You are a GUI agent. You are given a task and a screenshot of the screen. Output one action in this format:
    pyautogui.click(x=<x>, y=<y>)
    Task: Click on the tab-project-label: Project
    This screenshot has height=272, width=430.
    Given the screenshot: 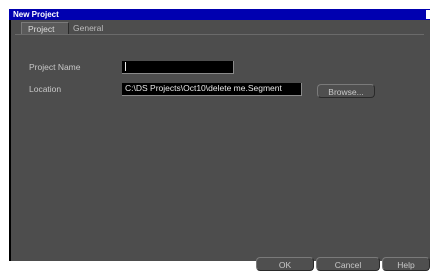 What is the action you would take?
    pyautogui.click(x=41, y=29)
    